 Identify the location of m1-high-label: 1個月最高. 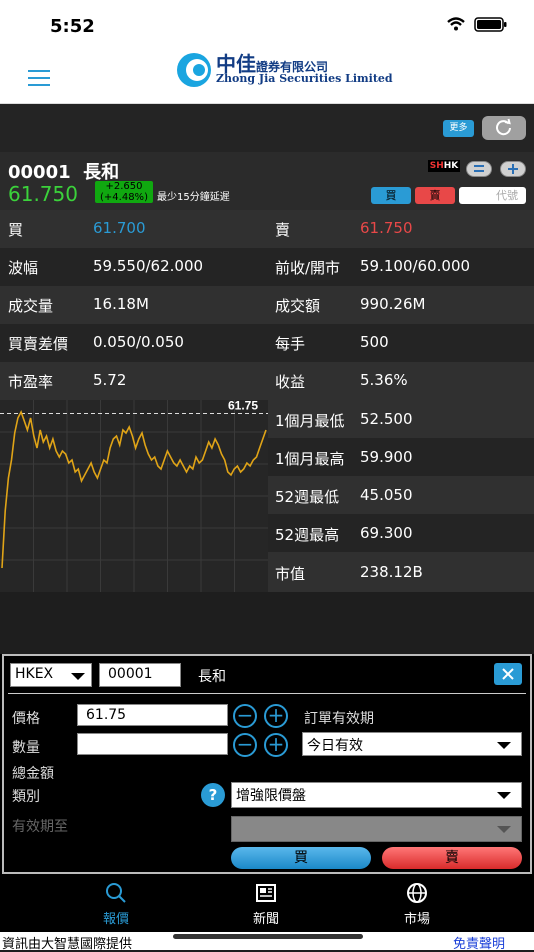
(310, 459).